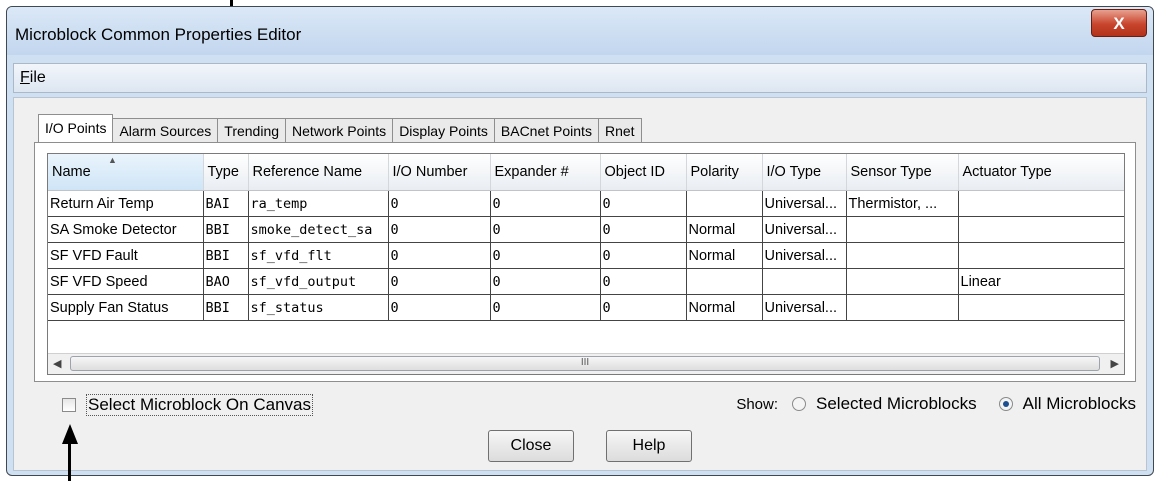  What do you see at coordinates (126, 229) in the screenshot?
I see `cell-name: SA Smoke Detector` at bounding box center [126, 229].